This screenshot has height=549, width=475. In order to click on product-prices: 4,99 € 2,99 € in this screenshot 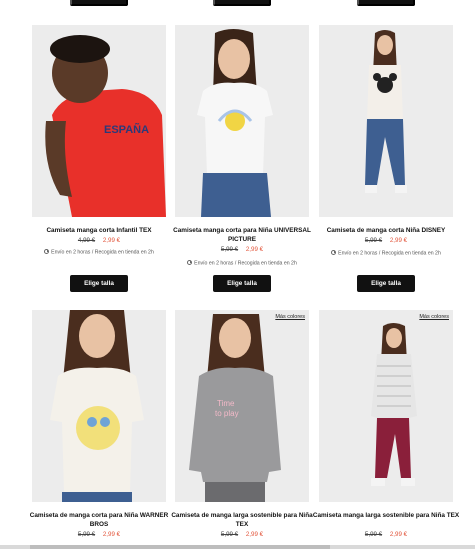, I will do `click(99, 241)`.